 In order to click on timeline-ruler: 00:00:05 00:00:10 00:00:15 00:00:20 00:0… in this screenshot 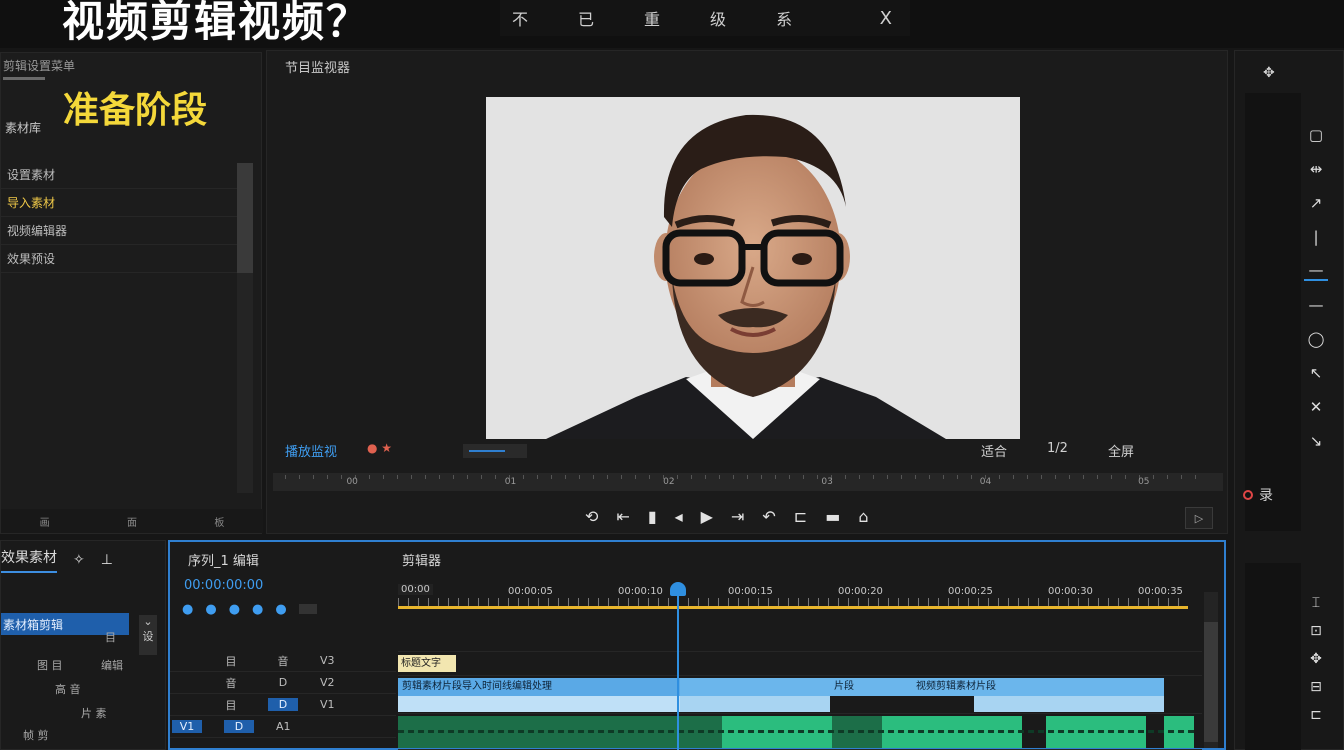, I will do `click(793, 596)`.